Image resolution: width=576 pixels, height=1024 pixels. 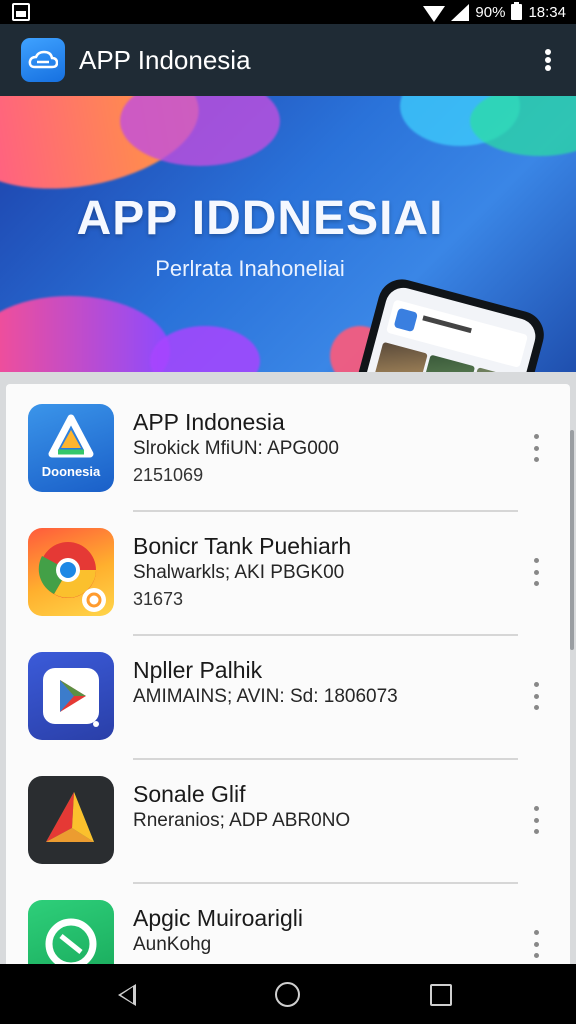 I want to click on clock: 18:34, so click(x=547, y=12).